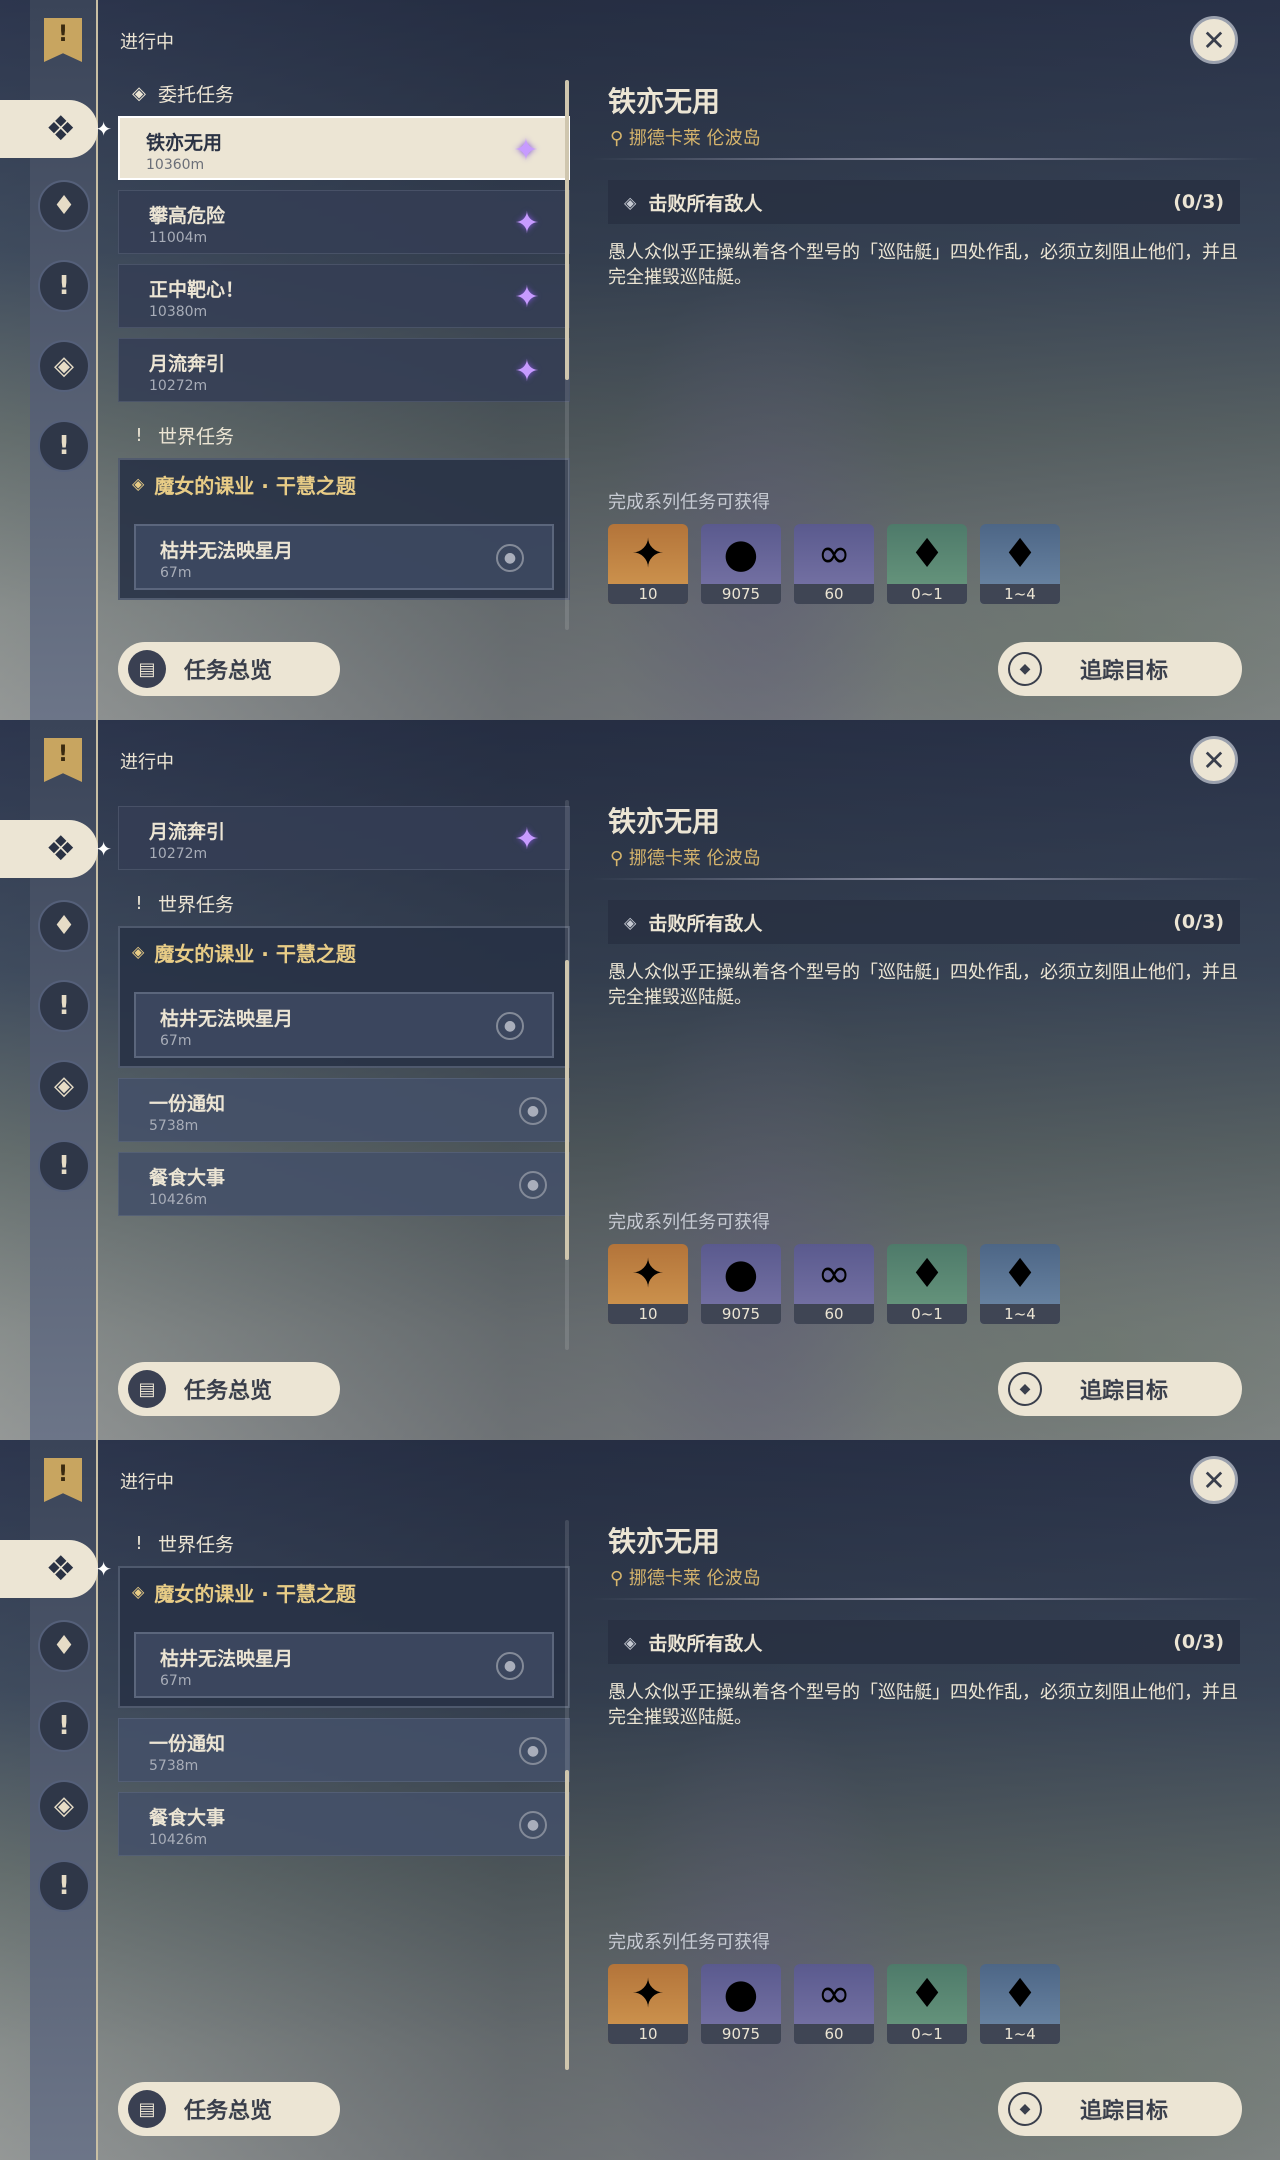 The width and height of the screenshot is (1280, 2160). What do you see at coordinates (924, 1642) in the screenshot?
I see `objective-row: ◈ 击败所有敌人 (0/3)` at bounding box center [924, 1642].